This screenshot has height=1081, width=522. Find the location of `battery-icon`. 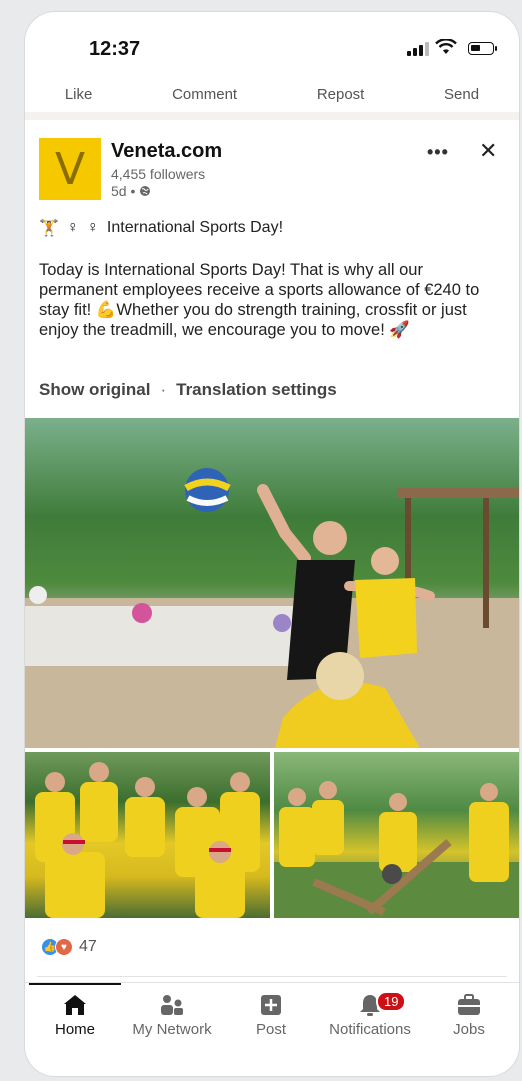

battery-icon is located at coordinates (482, 48).